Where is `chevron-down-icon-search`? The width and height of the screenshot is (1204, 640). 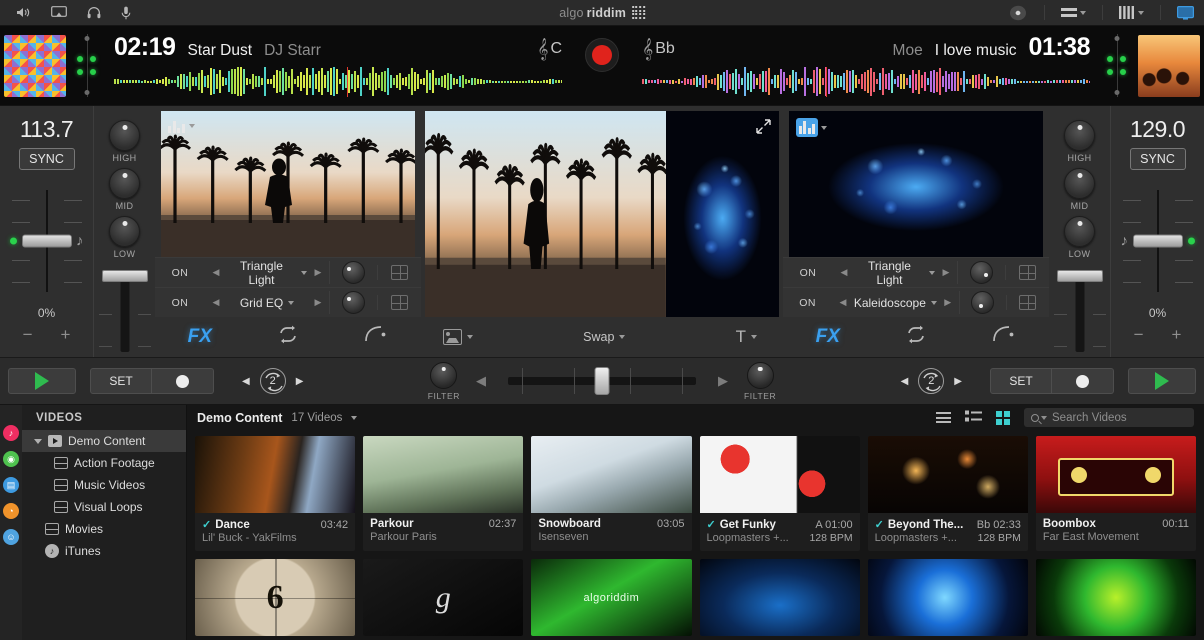 chevron-down-icon-search is located at coordinates (1044, 417).